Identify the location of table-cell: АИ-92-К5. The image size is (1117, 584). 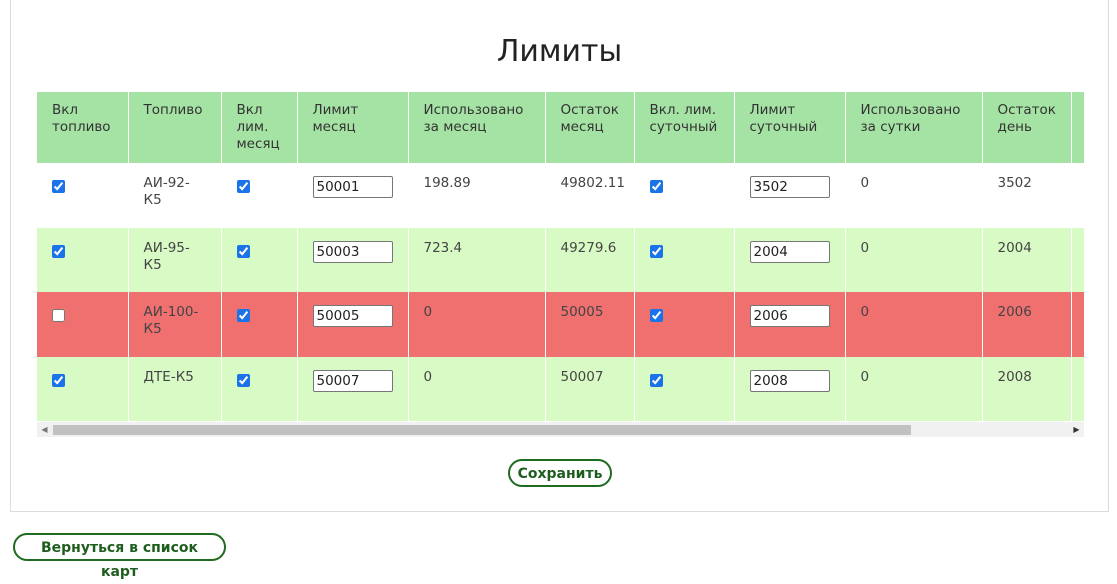
(175, 195).